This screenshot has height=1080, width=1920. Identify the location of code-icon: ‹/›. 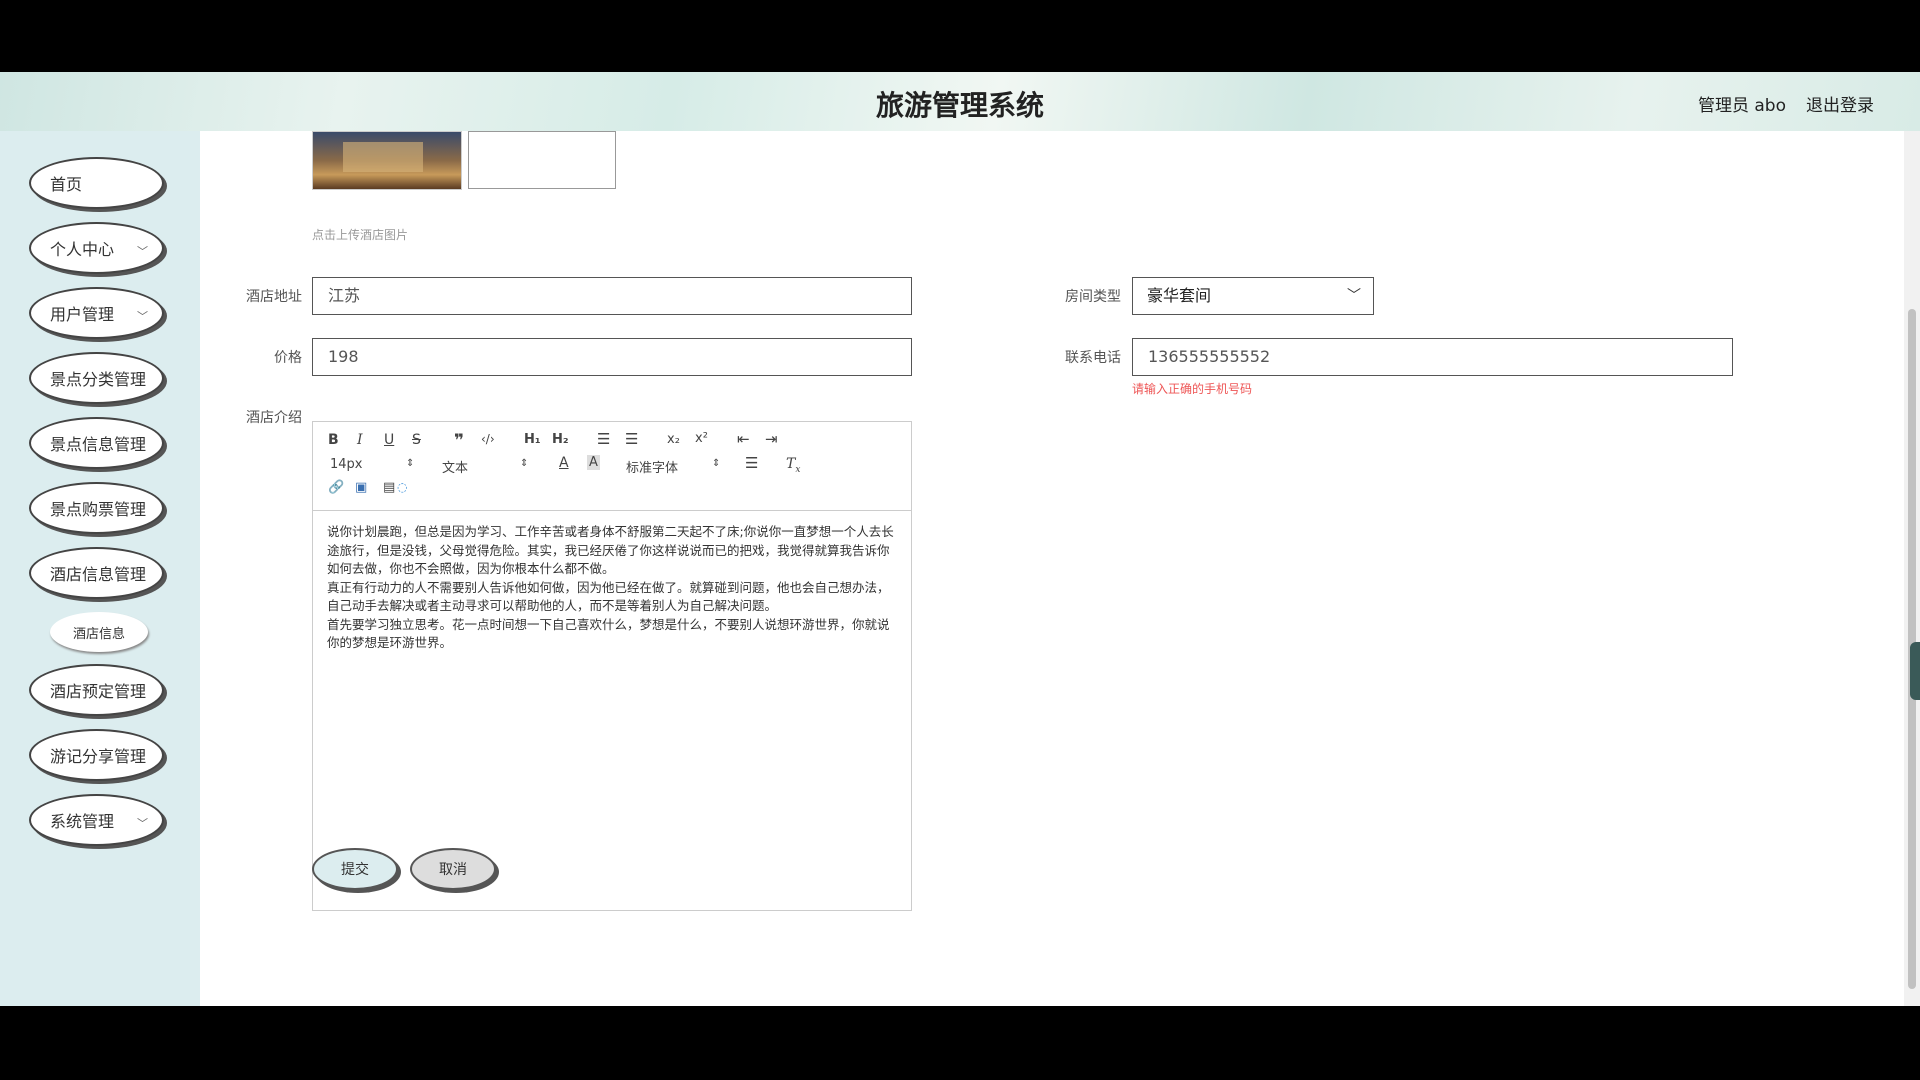
(488, 439).